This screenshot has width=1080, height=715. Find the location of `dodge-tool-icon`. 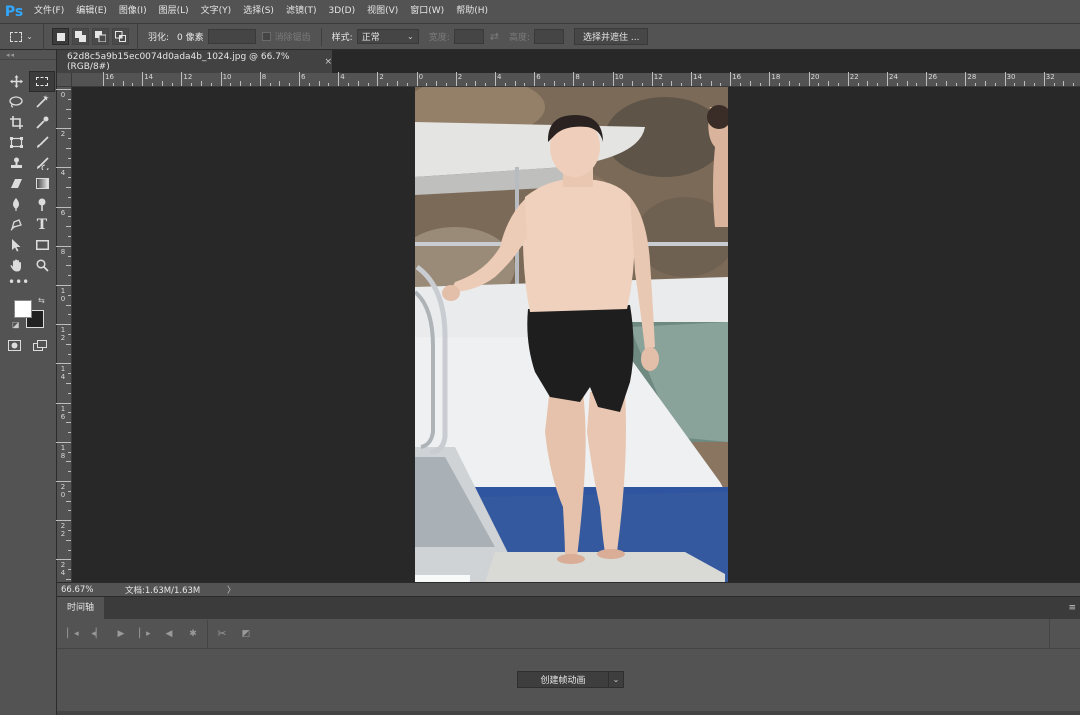

dodge-tool-icon is located at coordinates (42, 204).